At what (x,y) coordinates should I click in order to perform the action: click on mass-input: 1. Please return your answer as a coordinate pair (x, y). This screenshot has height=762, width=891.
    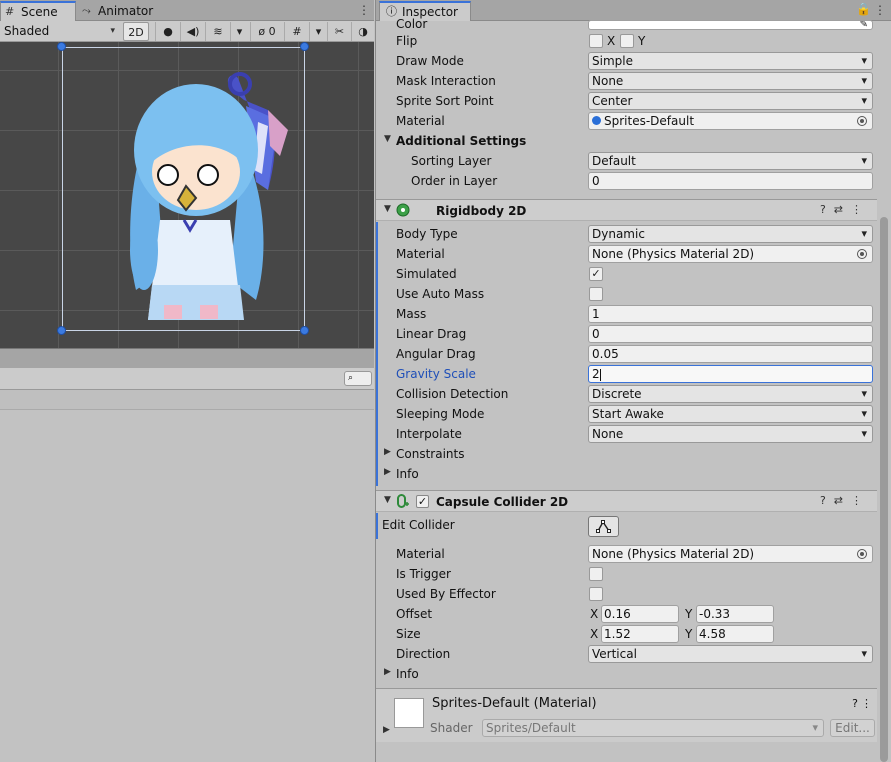
    Looking at the image, I should click on (730, 314).